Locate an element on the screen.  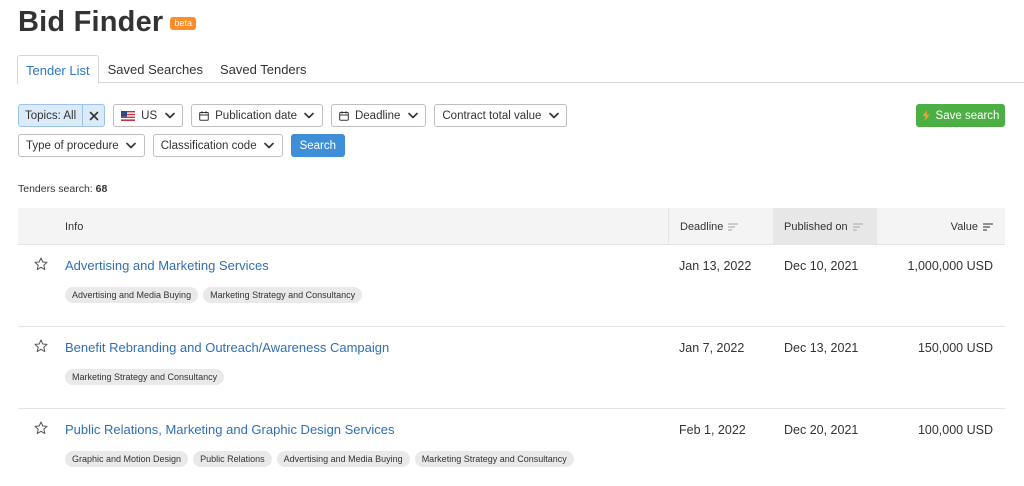
procedure-dropdown: Type of procedure is located at coordinates (81, 145).